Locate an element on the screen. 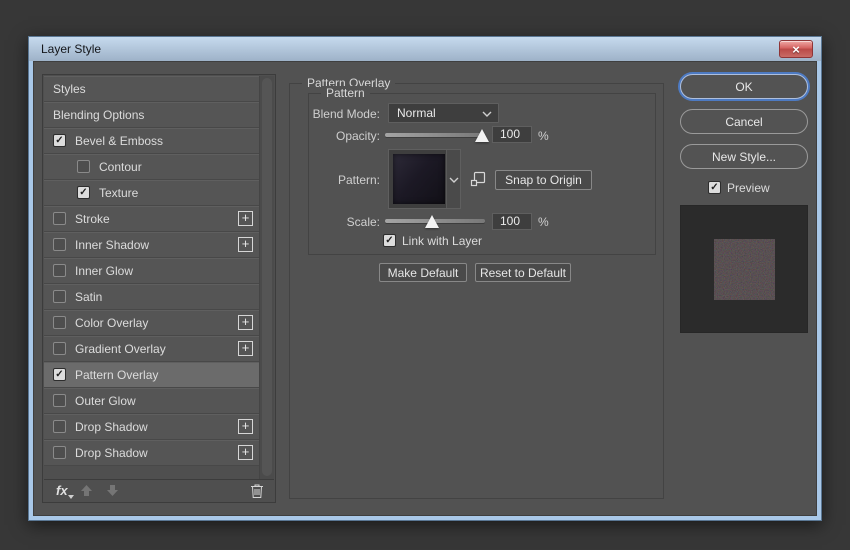  opacity-label: Opacity: is located at coordinates (357, 136).